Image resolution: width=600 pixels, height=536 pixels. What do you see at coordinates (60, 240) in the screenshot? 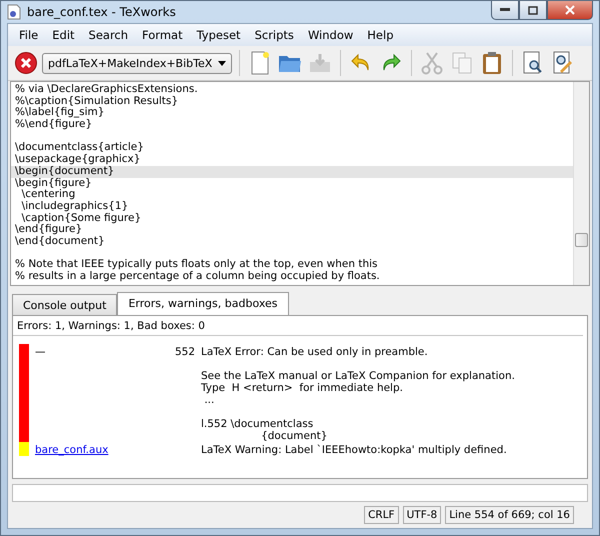
I see `code-line: \end{document}` at bounding box center [60, 240].